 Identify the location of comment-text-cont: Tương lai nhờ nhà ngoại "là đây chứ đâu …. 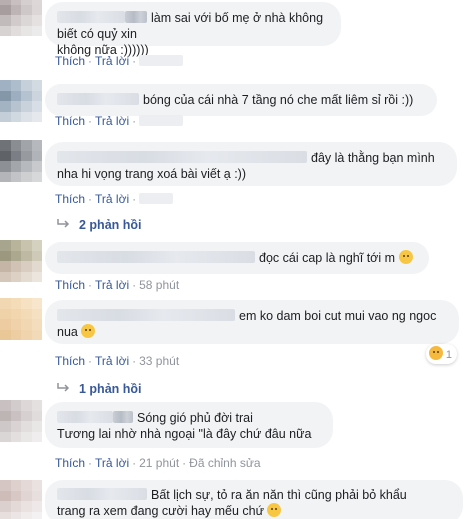
(184, 434).